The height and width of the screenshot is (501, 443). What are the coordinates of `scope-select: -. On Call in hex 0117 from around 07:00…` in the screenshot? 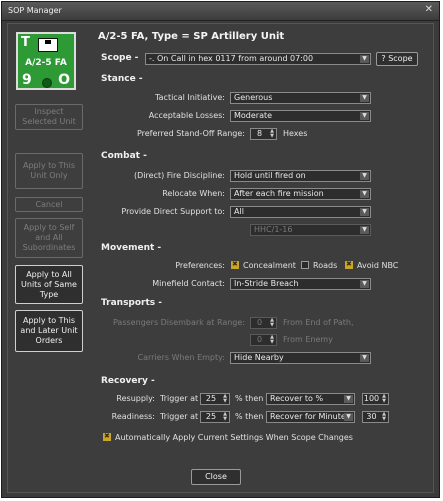 It's located at (258, 59).